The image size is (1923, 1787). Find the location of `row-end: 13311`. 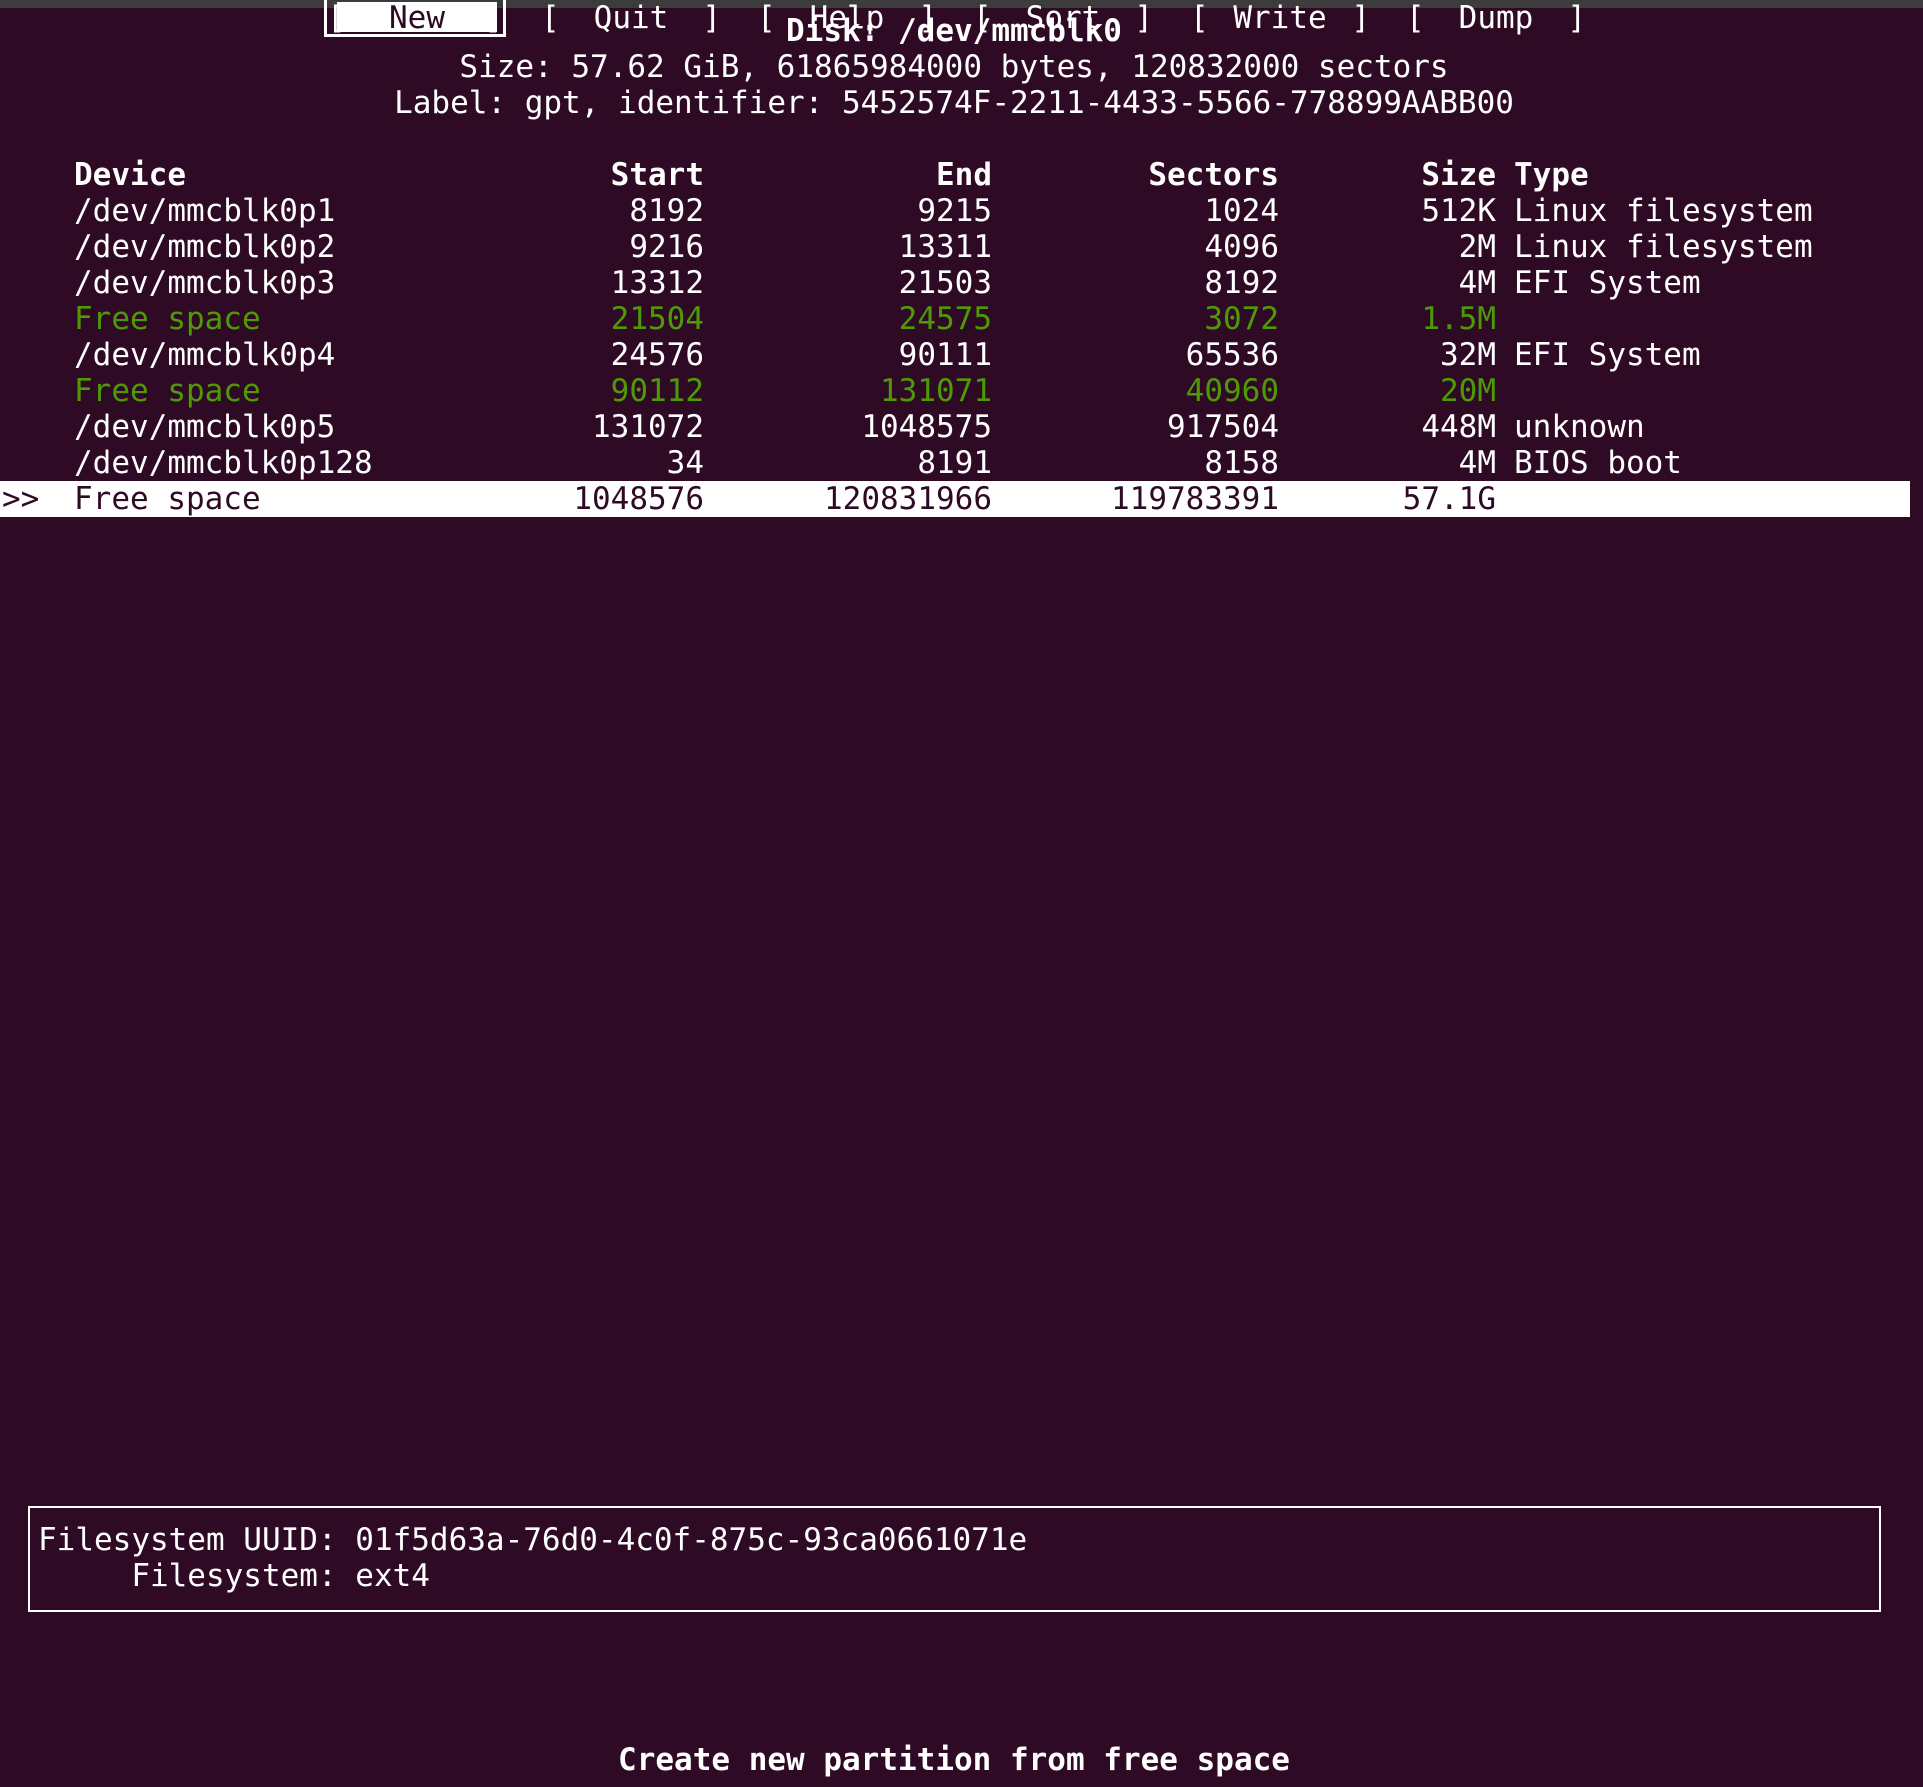

row-end: 13311 is located at coordinates (945, 247).